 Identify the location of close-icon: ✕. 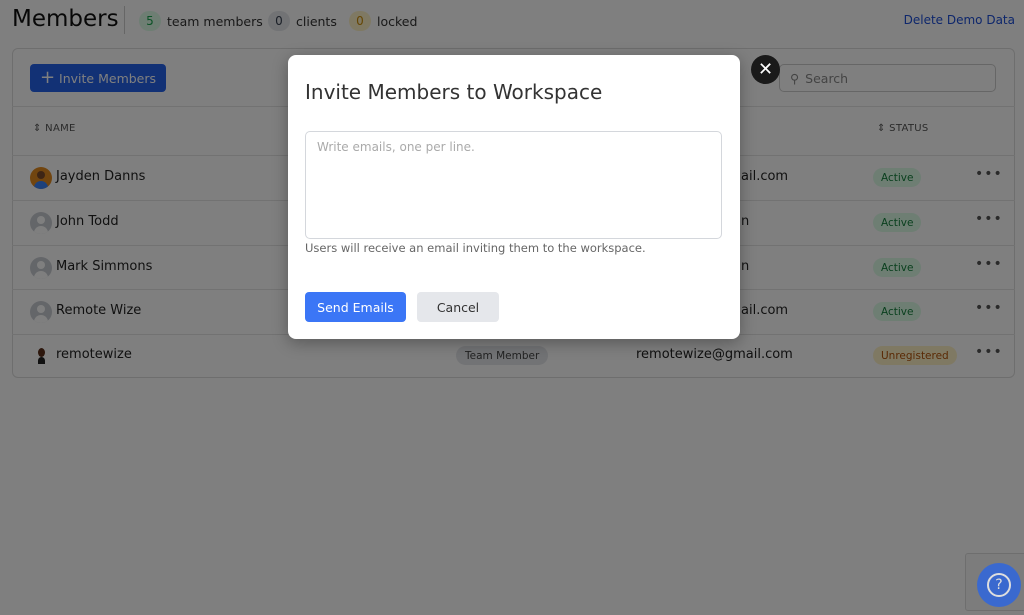
(765, 69).